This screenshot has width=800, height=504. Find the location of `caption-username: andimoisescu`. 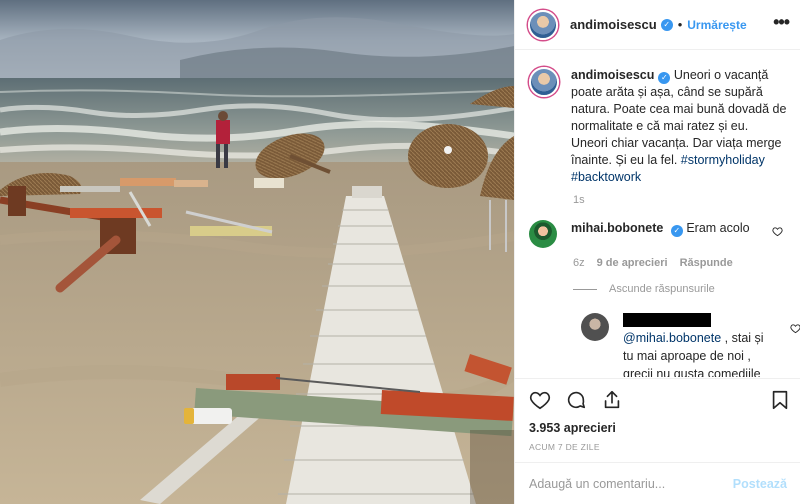

caption-username: andimoisescu is located at coordinates (612, 75).